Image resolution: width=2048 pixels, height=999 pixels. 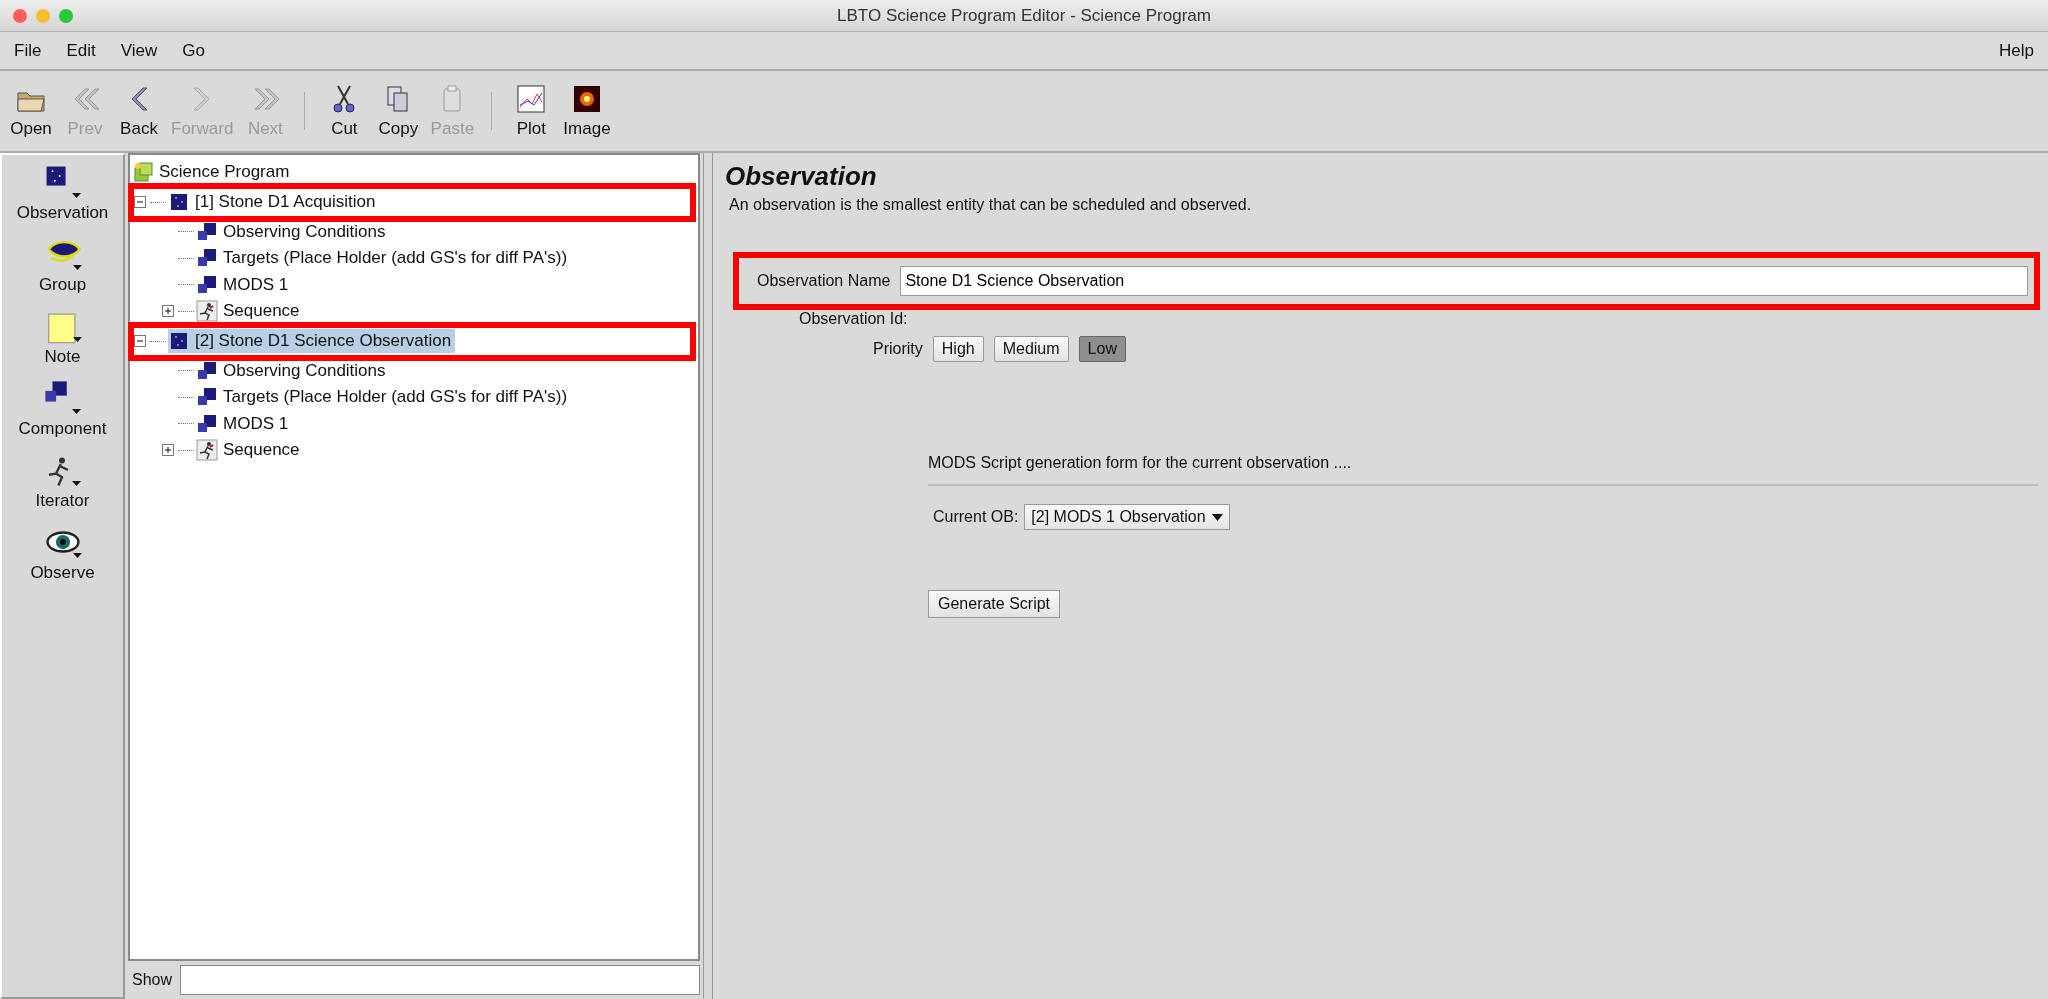 I want to click on palette-button: Group, so click(x=62, y=265).